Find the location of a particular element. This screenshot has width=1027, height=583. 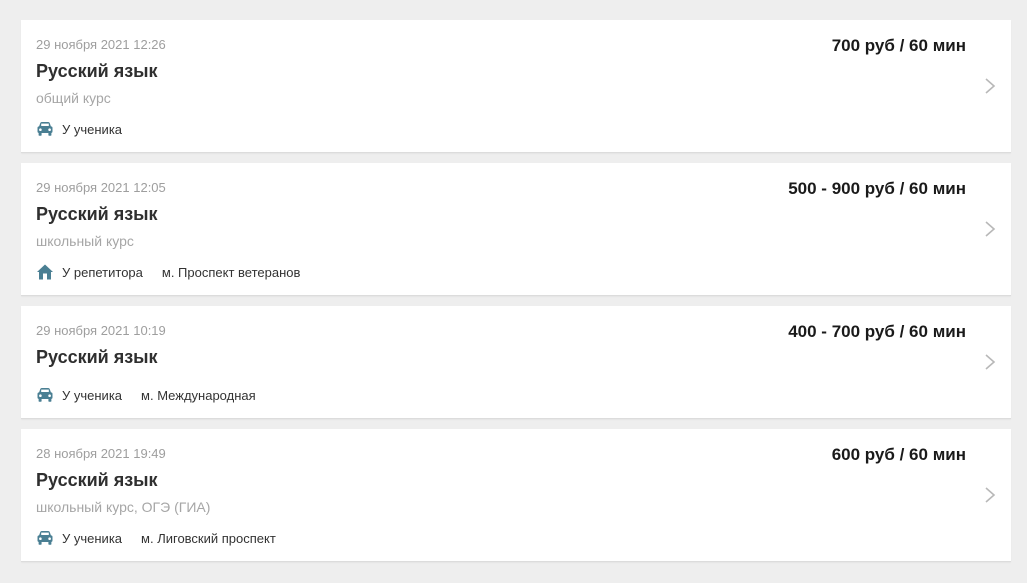

listing-meta: У ученика м. Международная is located at coordinates (146, 395).